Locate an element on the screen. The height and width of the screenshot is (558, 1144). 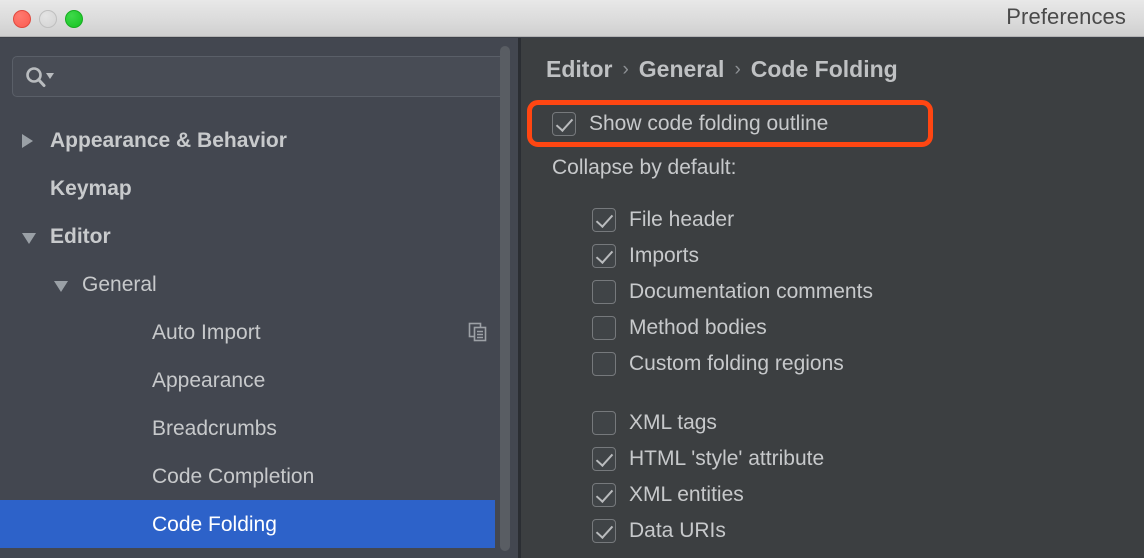
option-label: XML entities is located at coordinates (686, 494).